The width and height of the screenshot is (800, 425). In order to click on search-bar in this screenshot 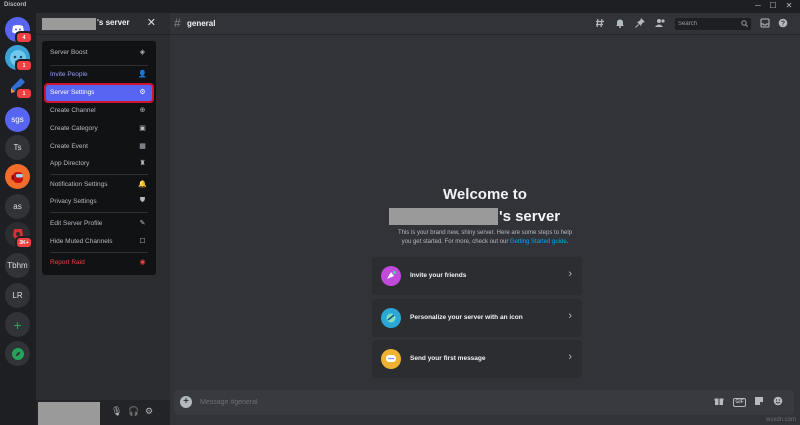, I will do `click(713, 24)`.